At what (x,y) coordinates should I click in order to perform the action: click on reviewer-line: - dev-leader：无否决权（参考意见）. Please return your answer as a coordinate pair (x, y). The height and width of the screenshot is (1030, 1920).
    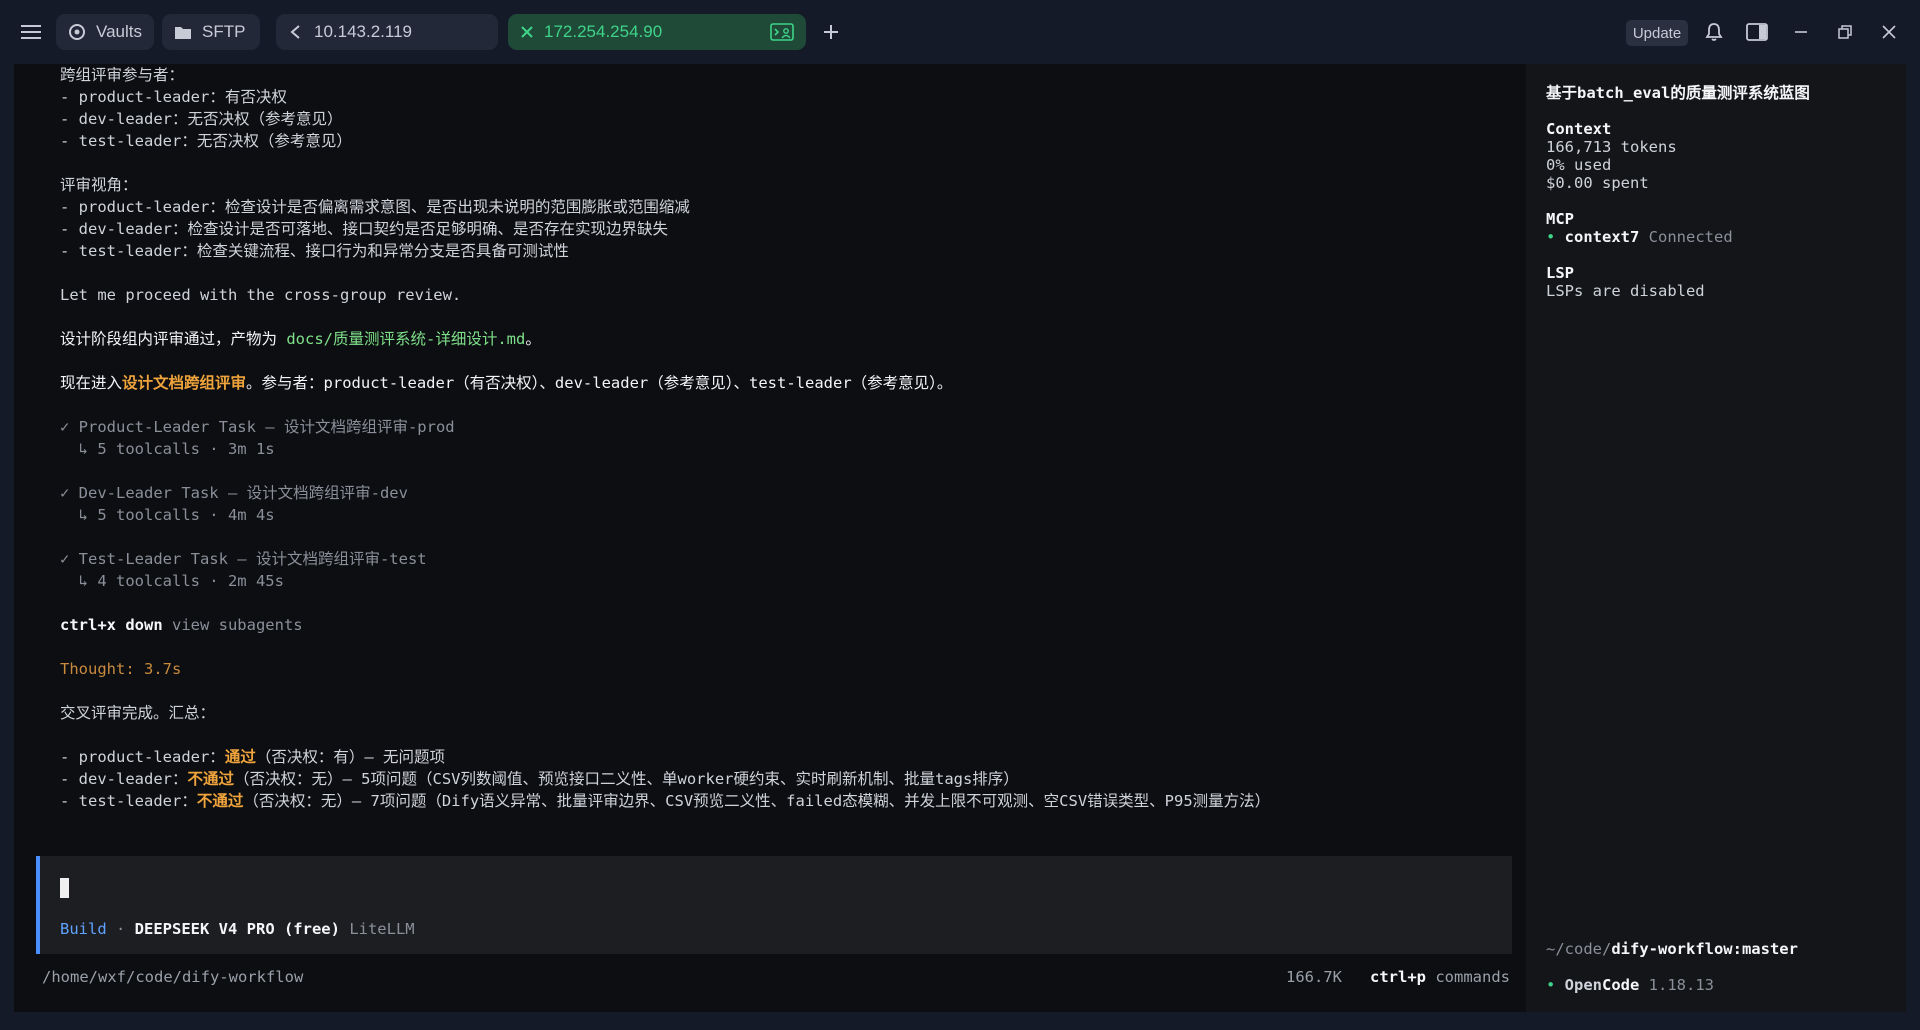
    Looking at the image, I should click on (201, 119).